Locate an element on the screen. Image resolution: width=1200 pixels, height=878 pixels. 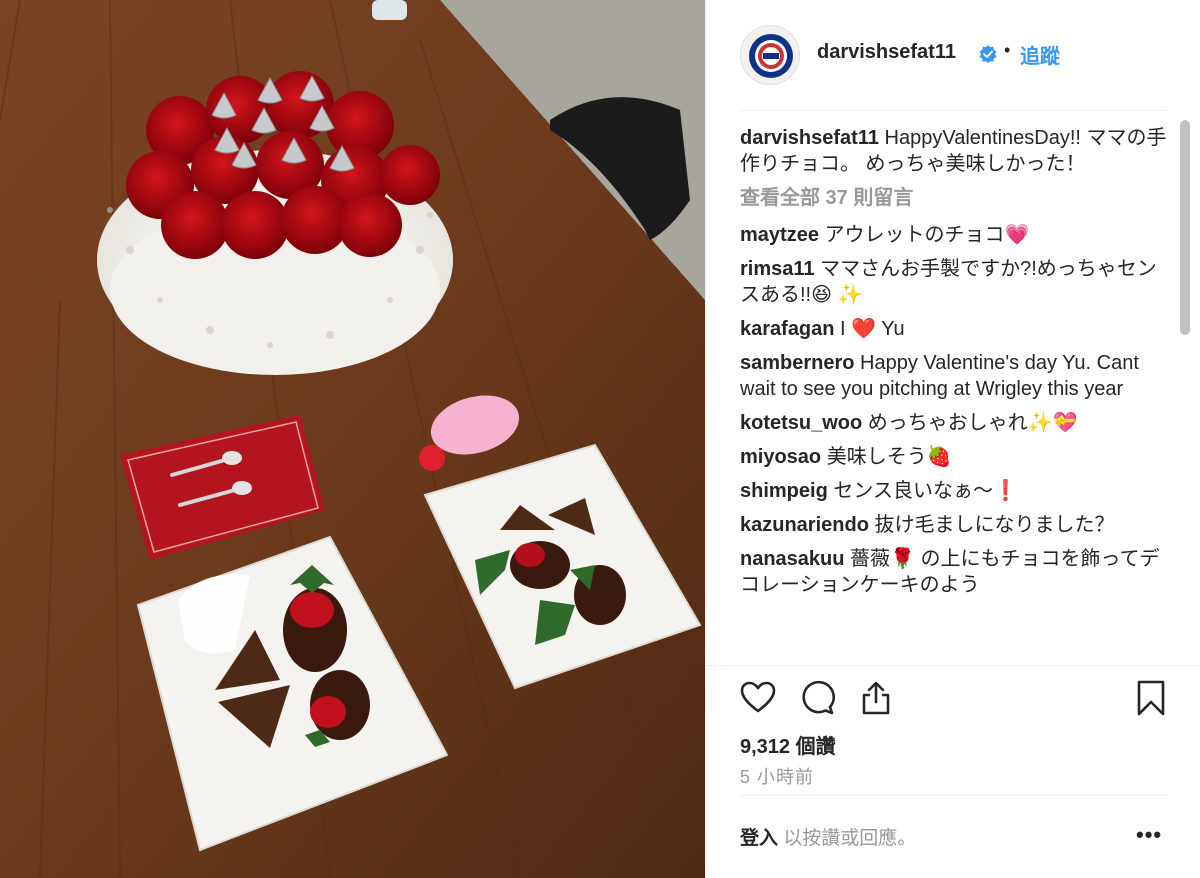
comment-username: nanasakuu is located at coordinates (792, 559).